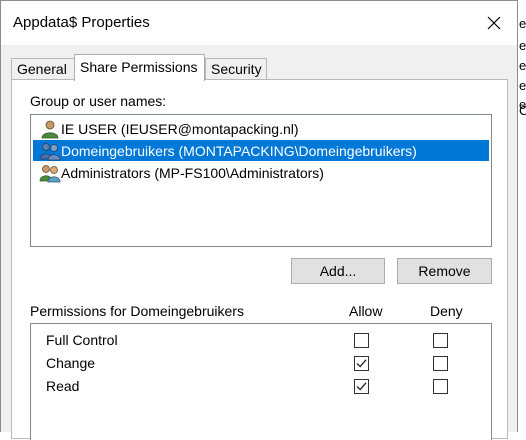 Image resolution: width=526 pixels, height=440 pixels. I want to click on allow-read-checkbox, so click(361, 386).